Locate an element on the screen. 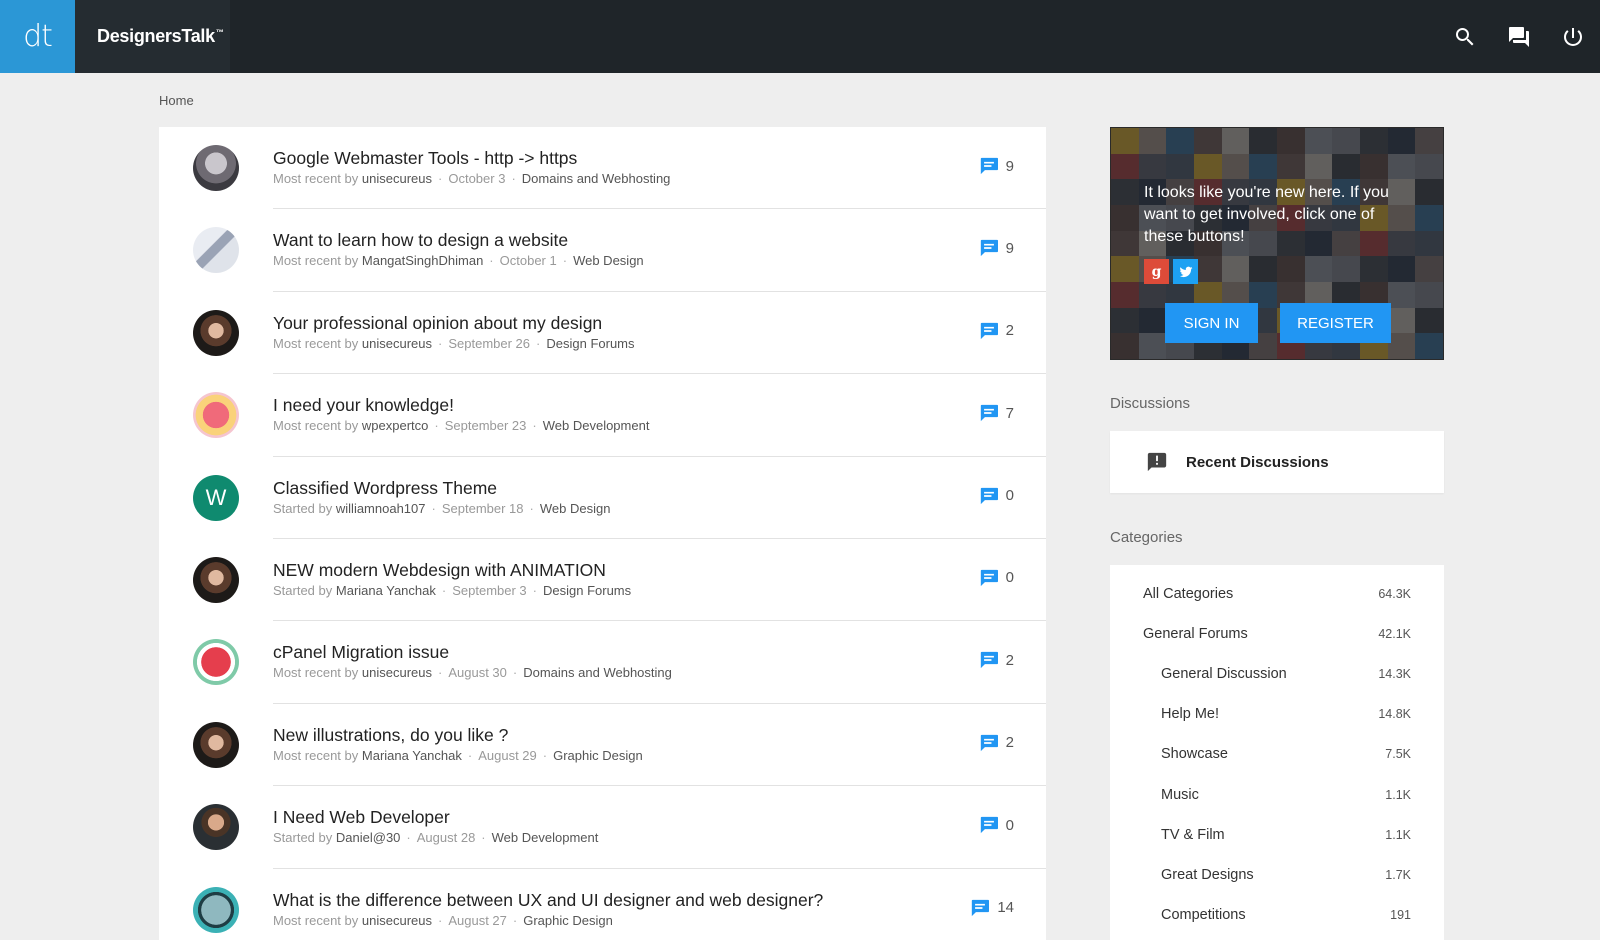  search-button is located at coordinates (1465, 36).